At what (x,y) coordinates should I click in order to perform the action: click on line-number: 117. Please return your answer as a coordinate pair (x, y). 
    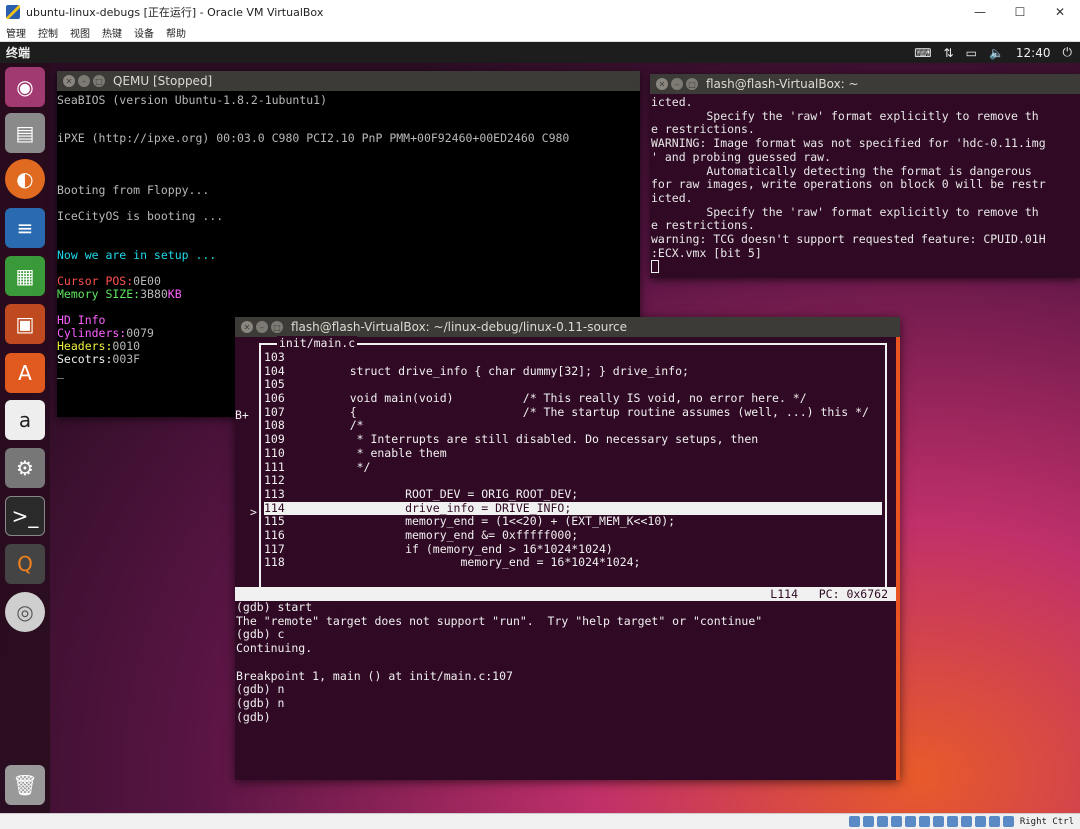
    Looking at the image, I should click on (274, 548).